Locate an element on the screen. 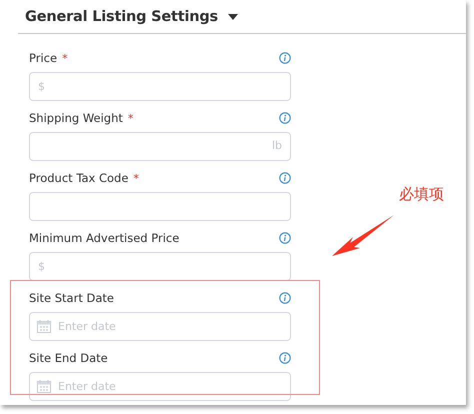 Image resolution: width=474 pixels, height=414 pixels. field-label: Site Start Date is located at coordinates (71, 298).